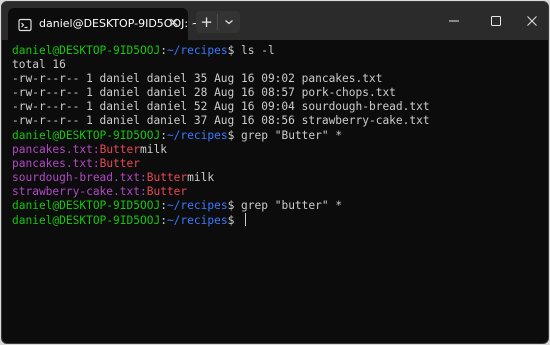  Describe the element at coordinates (280, 150) in the screenshot. I see `grep-result-line: pancakes.txt:Buttermilk` at that location.